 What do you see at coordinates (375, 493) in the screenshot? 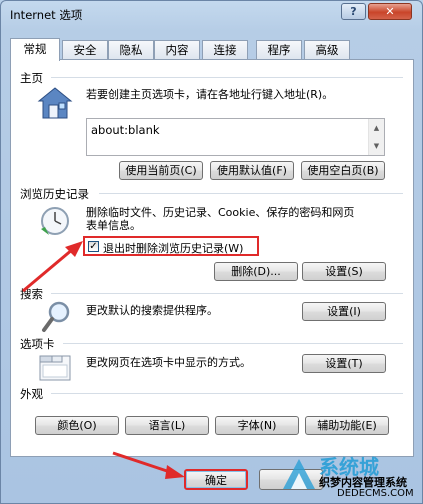
I see `watermark-line-2: DEDECMS.COM` at bounding box center [375, 493].